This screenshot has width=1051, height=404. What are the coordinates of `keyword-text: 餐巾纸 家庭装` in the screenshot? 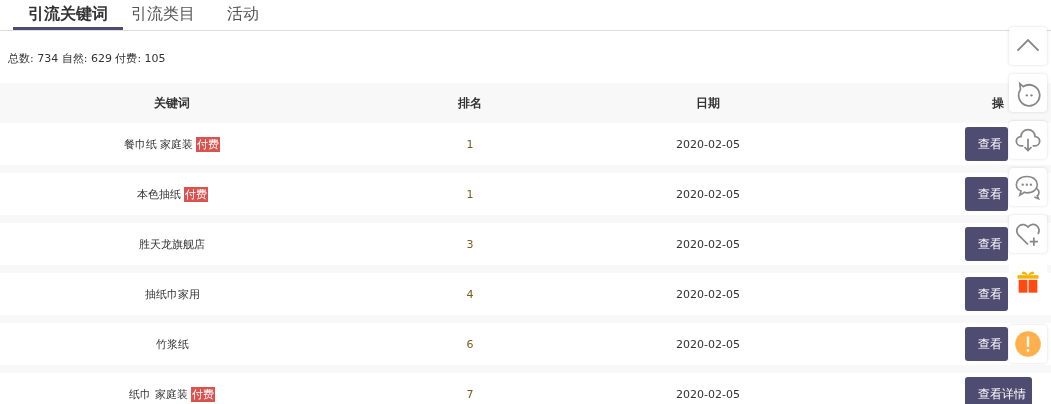 It's located at (158, 144).